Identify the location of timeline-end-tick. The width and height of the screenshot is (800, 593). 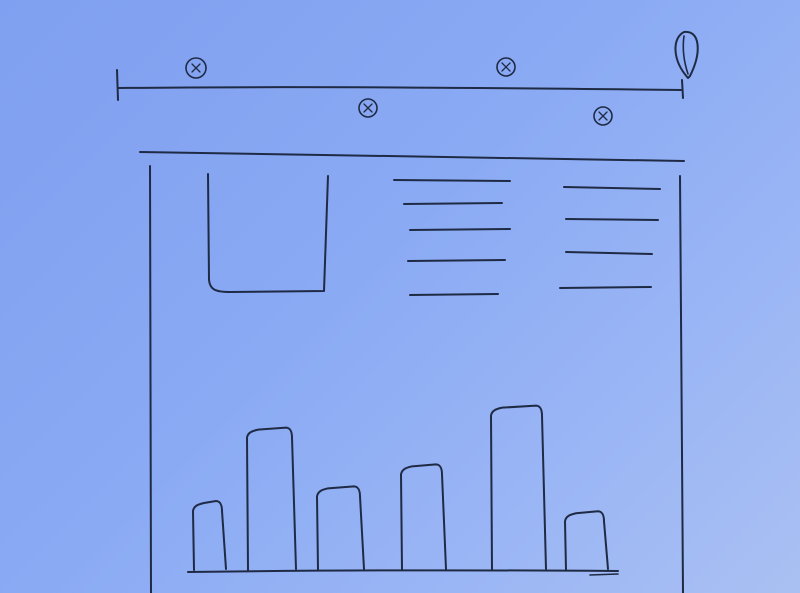
(682, 89).